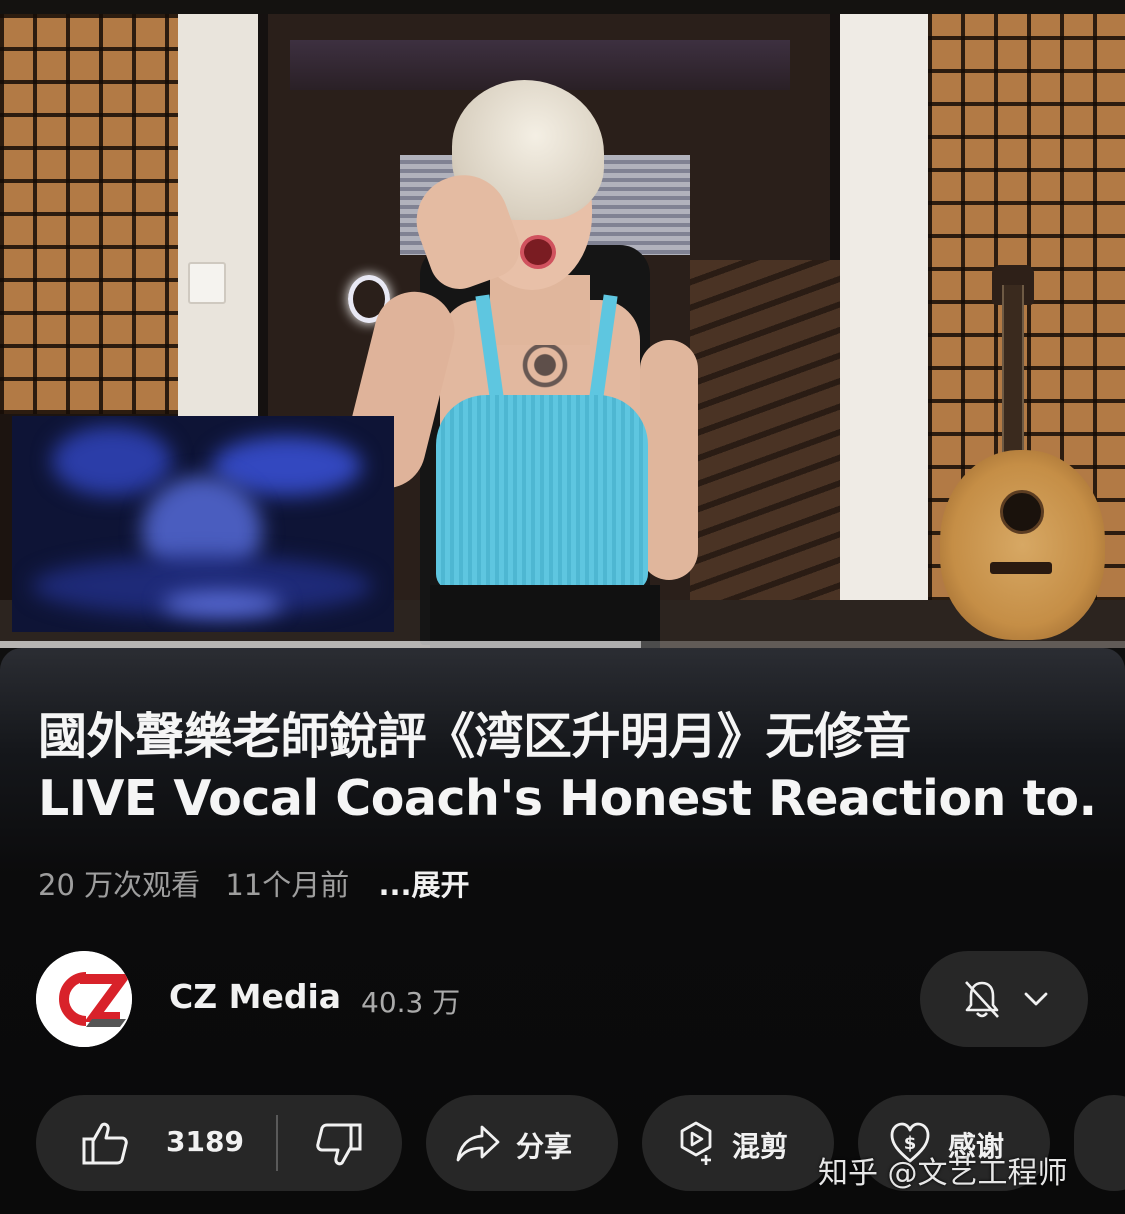  I want to click on like-dislike-pill: 3189, so click(219, 1143).